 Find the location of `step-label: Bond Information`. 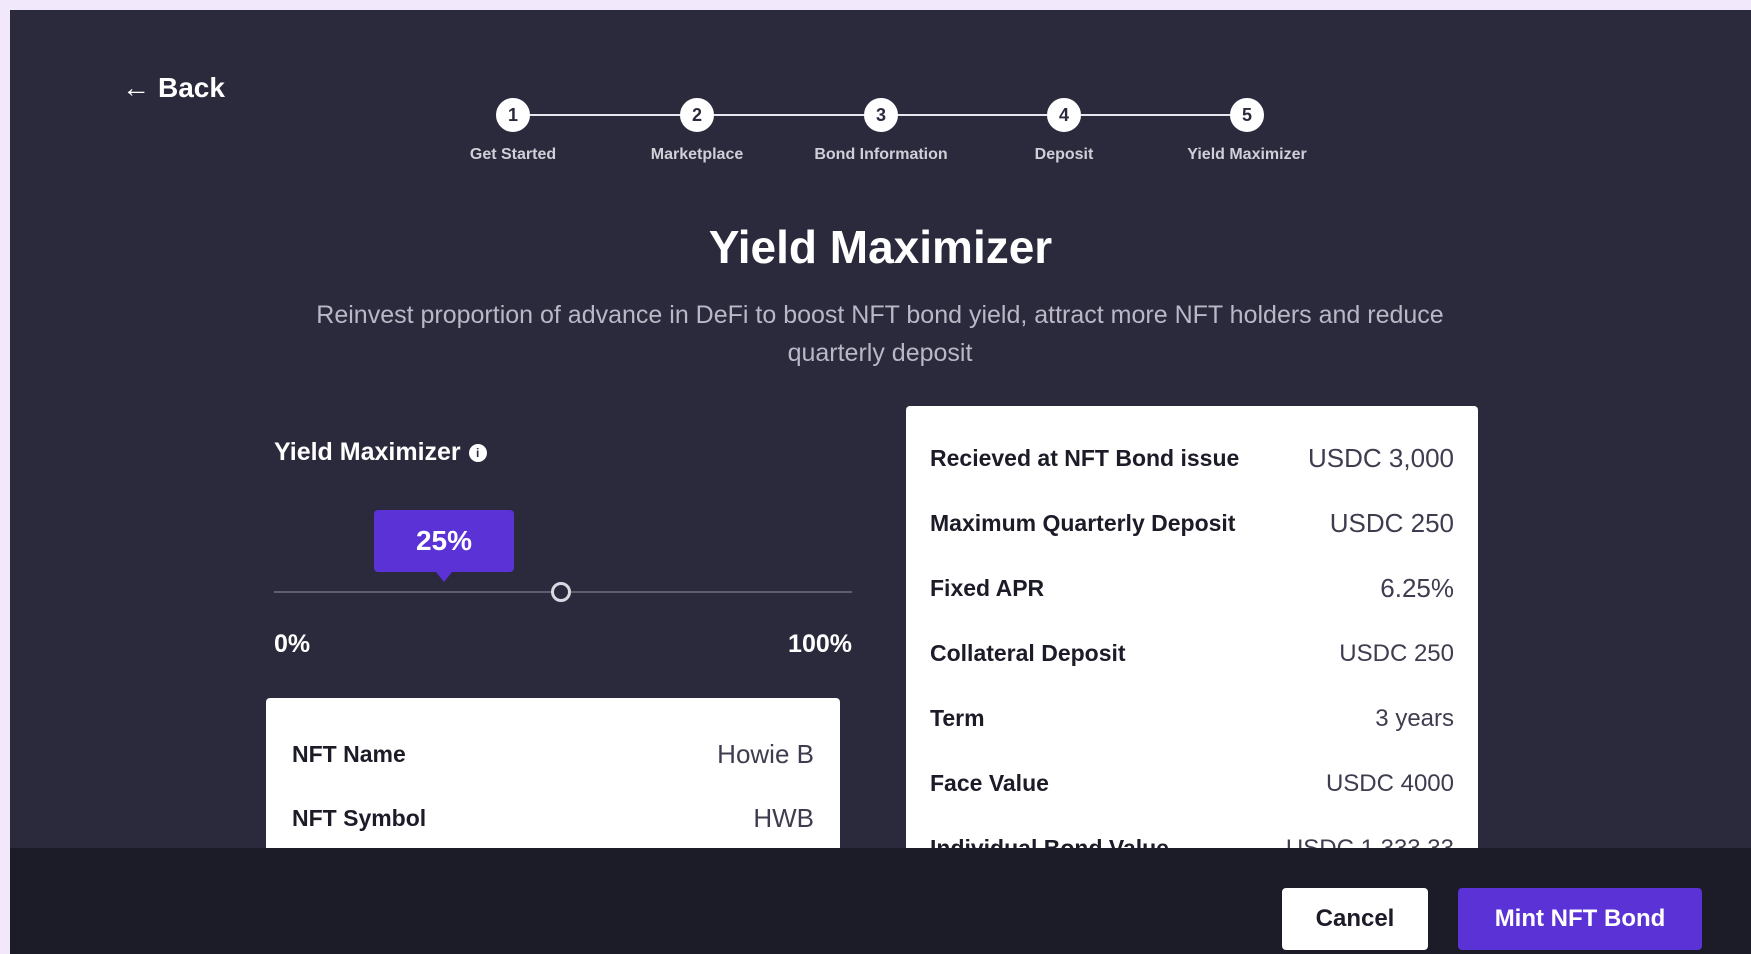

step-label: Bond Information is located at coordinates (881, 154).